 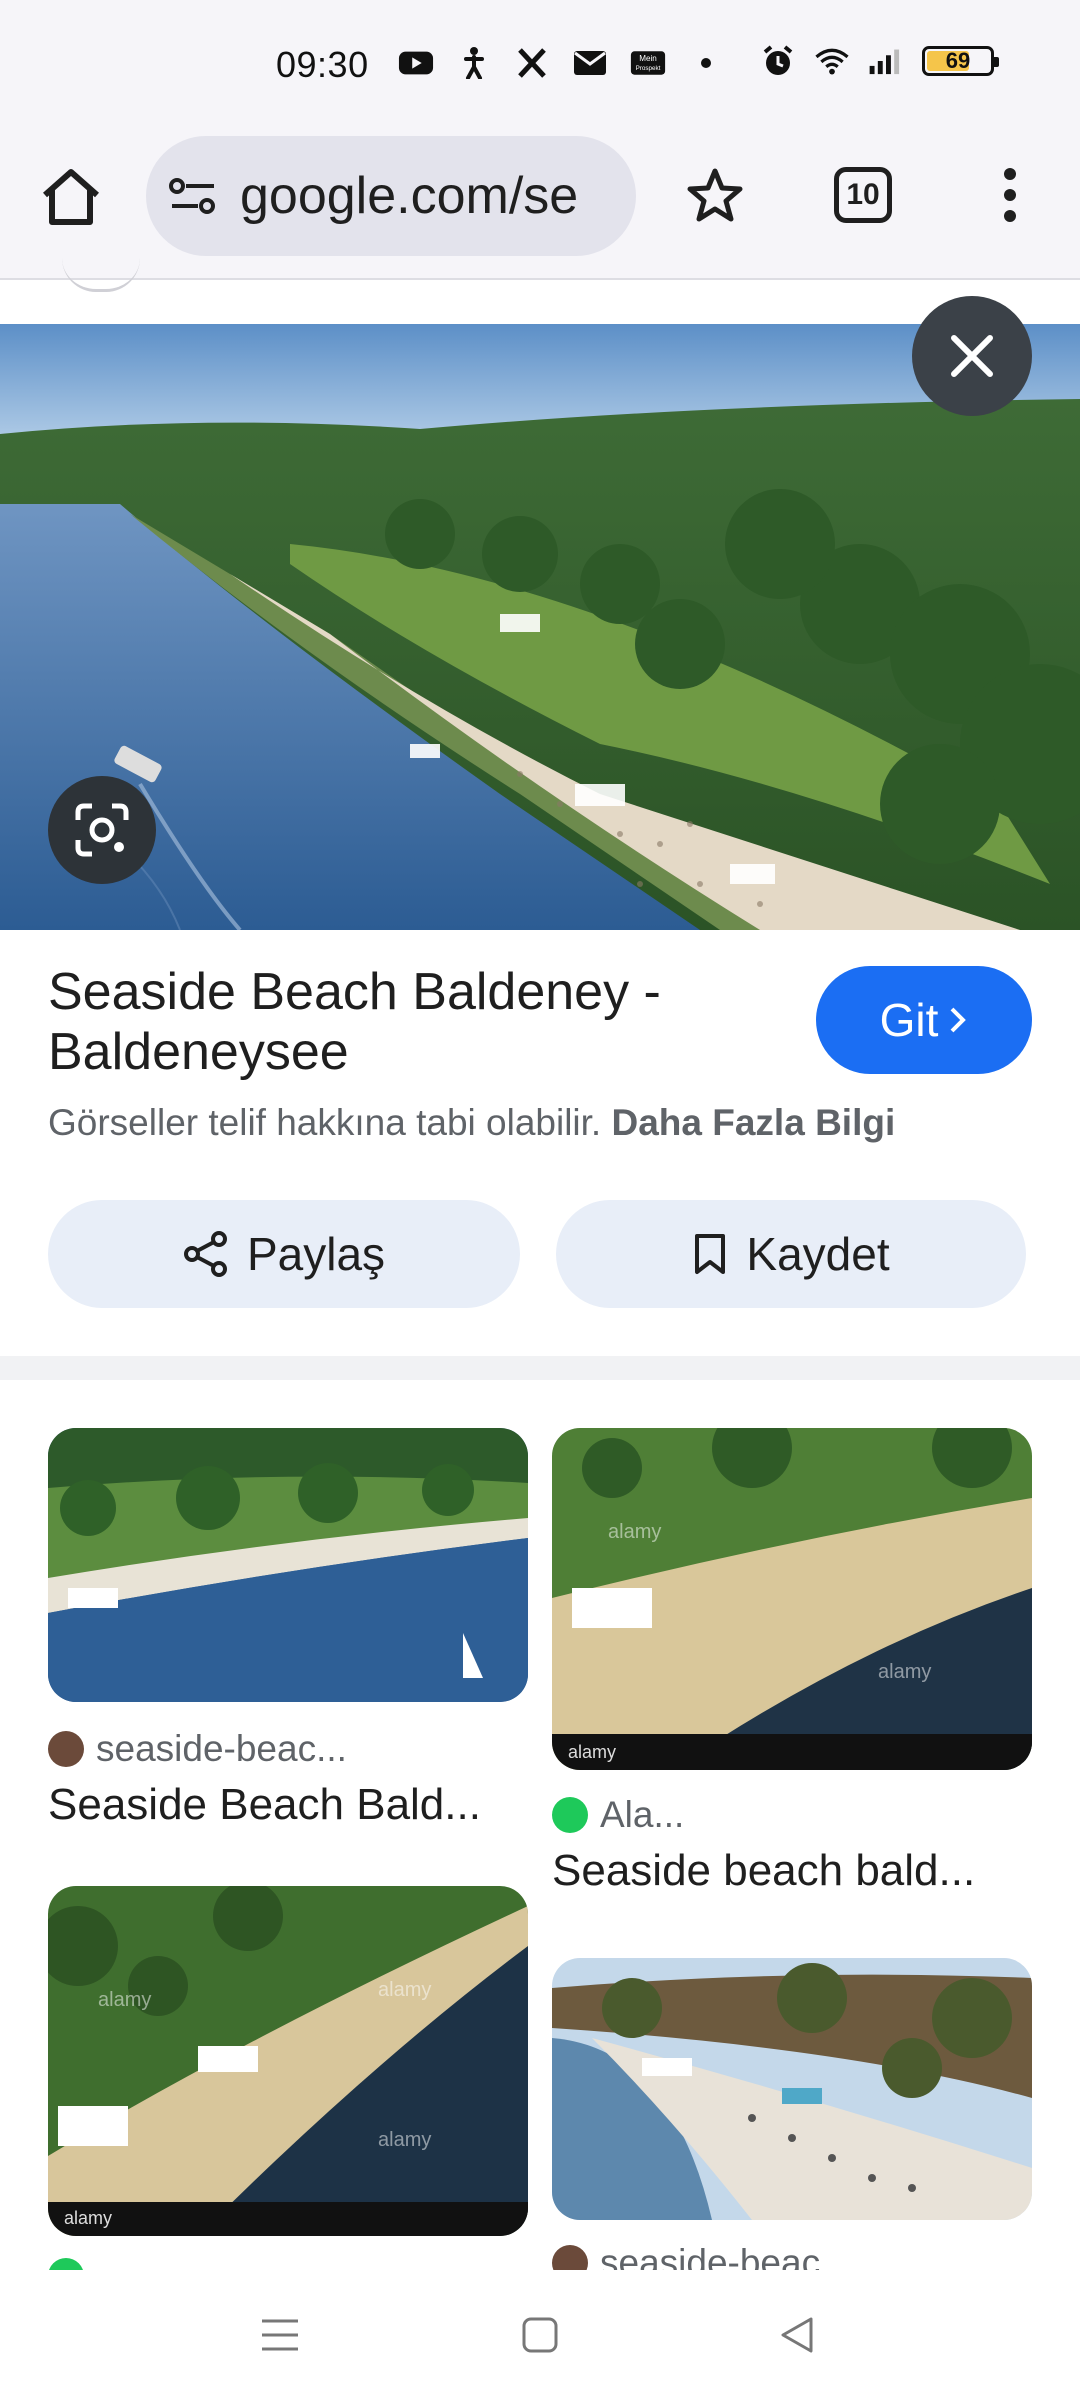 I want to click on copyright-text: Görseller telif hakkına tabi olabilir., so click(x=325, y=1122).